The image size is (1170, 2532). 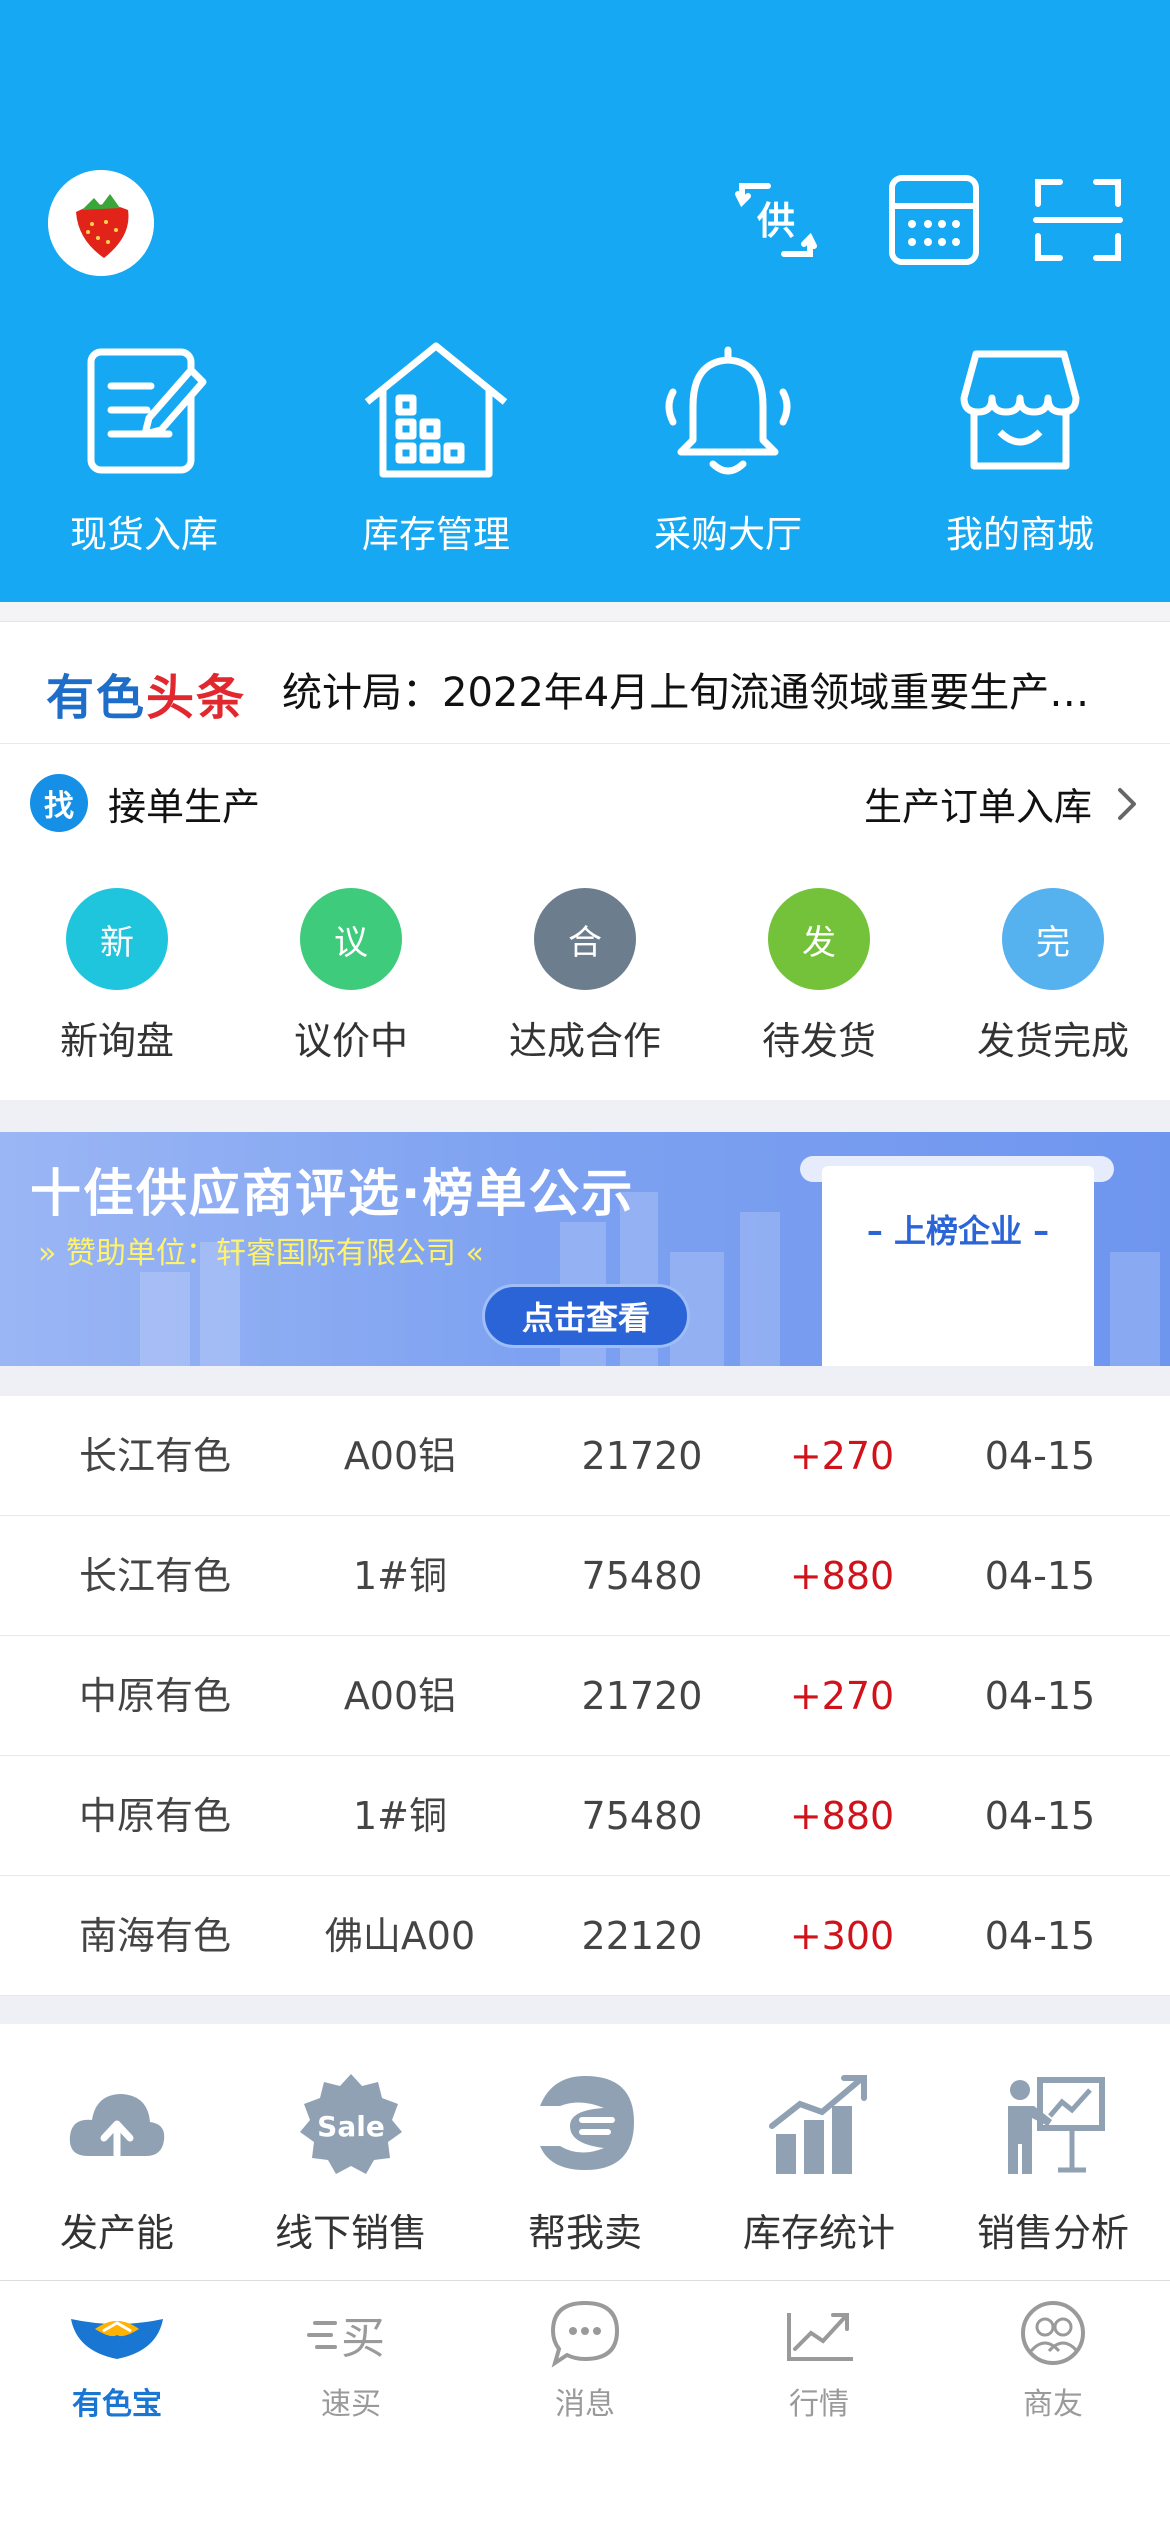 What do you see at coordinates (958, 1231) in the screenshot?
I see `ranking-scroll-label: – 上榜企业 –` at bounding box center [958, 1231].